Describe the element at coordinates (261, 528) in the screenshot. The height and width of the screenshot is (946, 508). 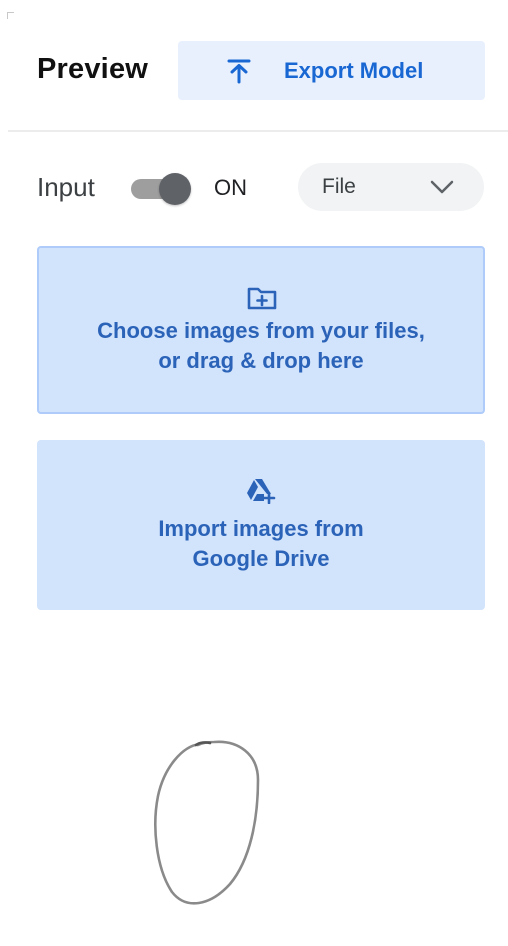
I see `import-drive-line-1: Import images from` at that location.